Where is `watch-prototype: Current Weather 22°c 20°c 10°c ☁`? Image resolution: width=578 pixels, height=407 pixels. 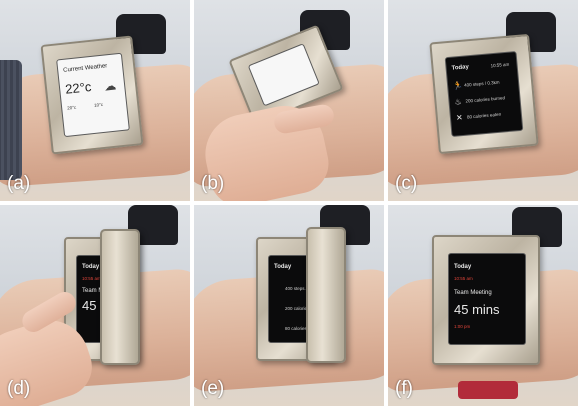 watch-prototype: Current Weather 22°c 20°c 10°c ☁ is located at coordinates (92, 95).